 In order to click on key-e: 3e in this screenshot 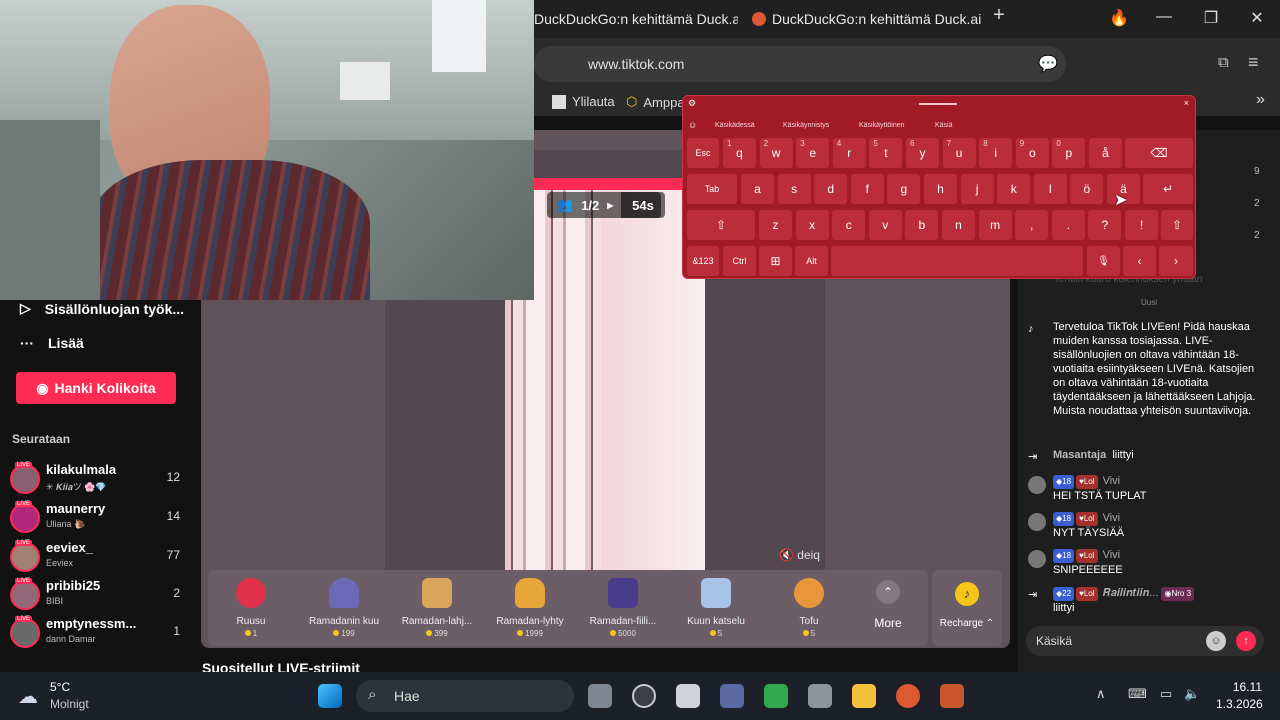, I will do `click(813, 153)`.